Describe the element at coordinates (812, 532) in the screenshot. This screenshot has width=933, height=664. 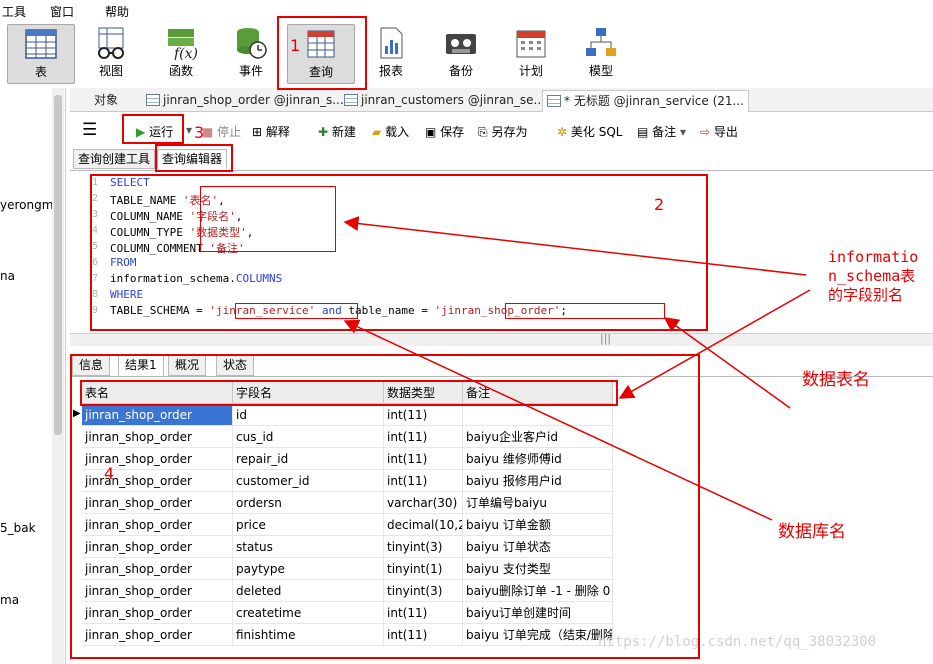
I see `annotation-db-name-note: 数据库名` at that location.